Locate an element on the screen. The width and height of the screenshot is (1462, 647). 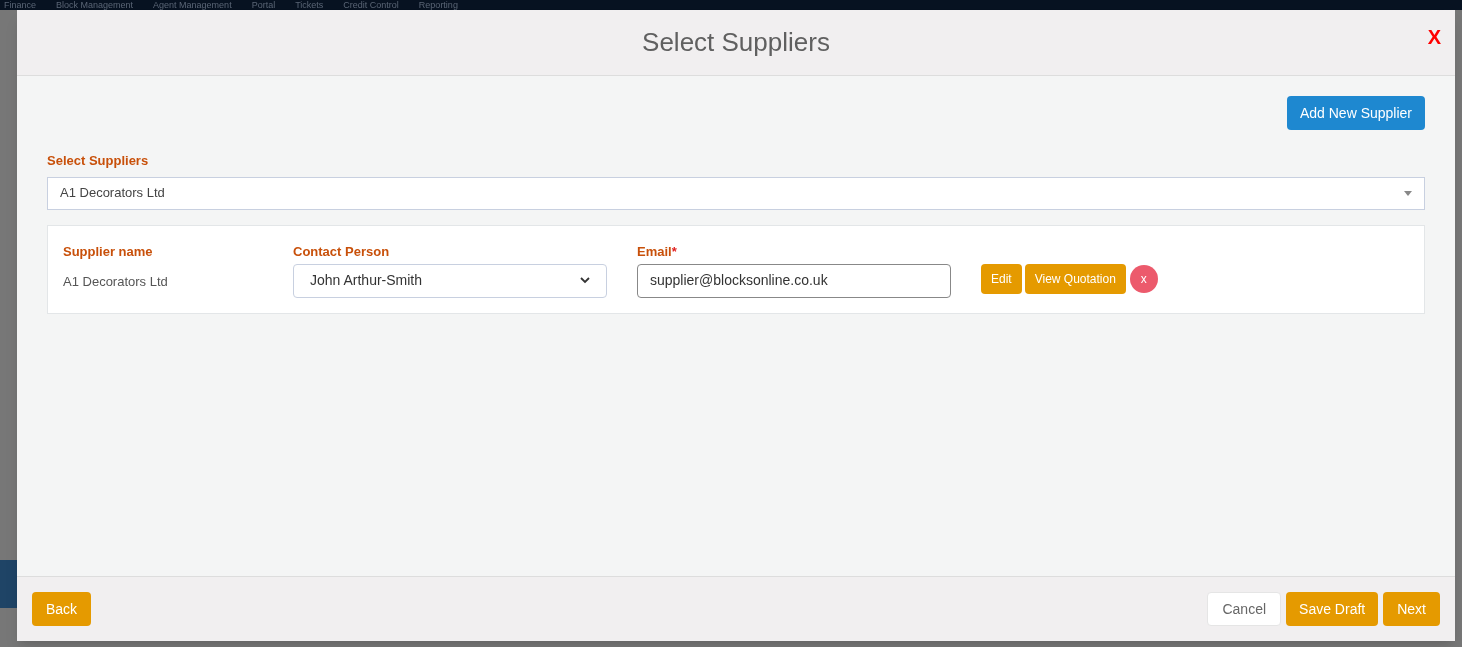
cancel-button: Cancel is located at coordinates (1244, 609).